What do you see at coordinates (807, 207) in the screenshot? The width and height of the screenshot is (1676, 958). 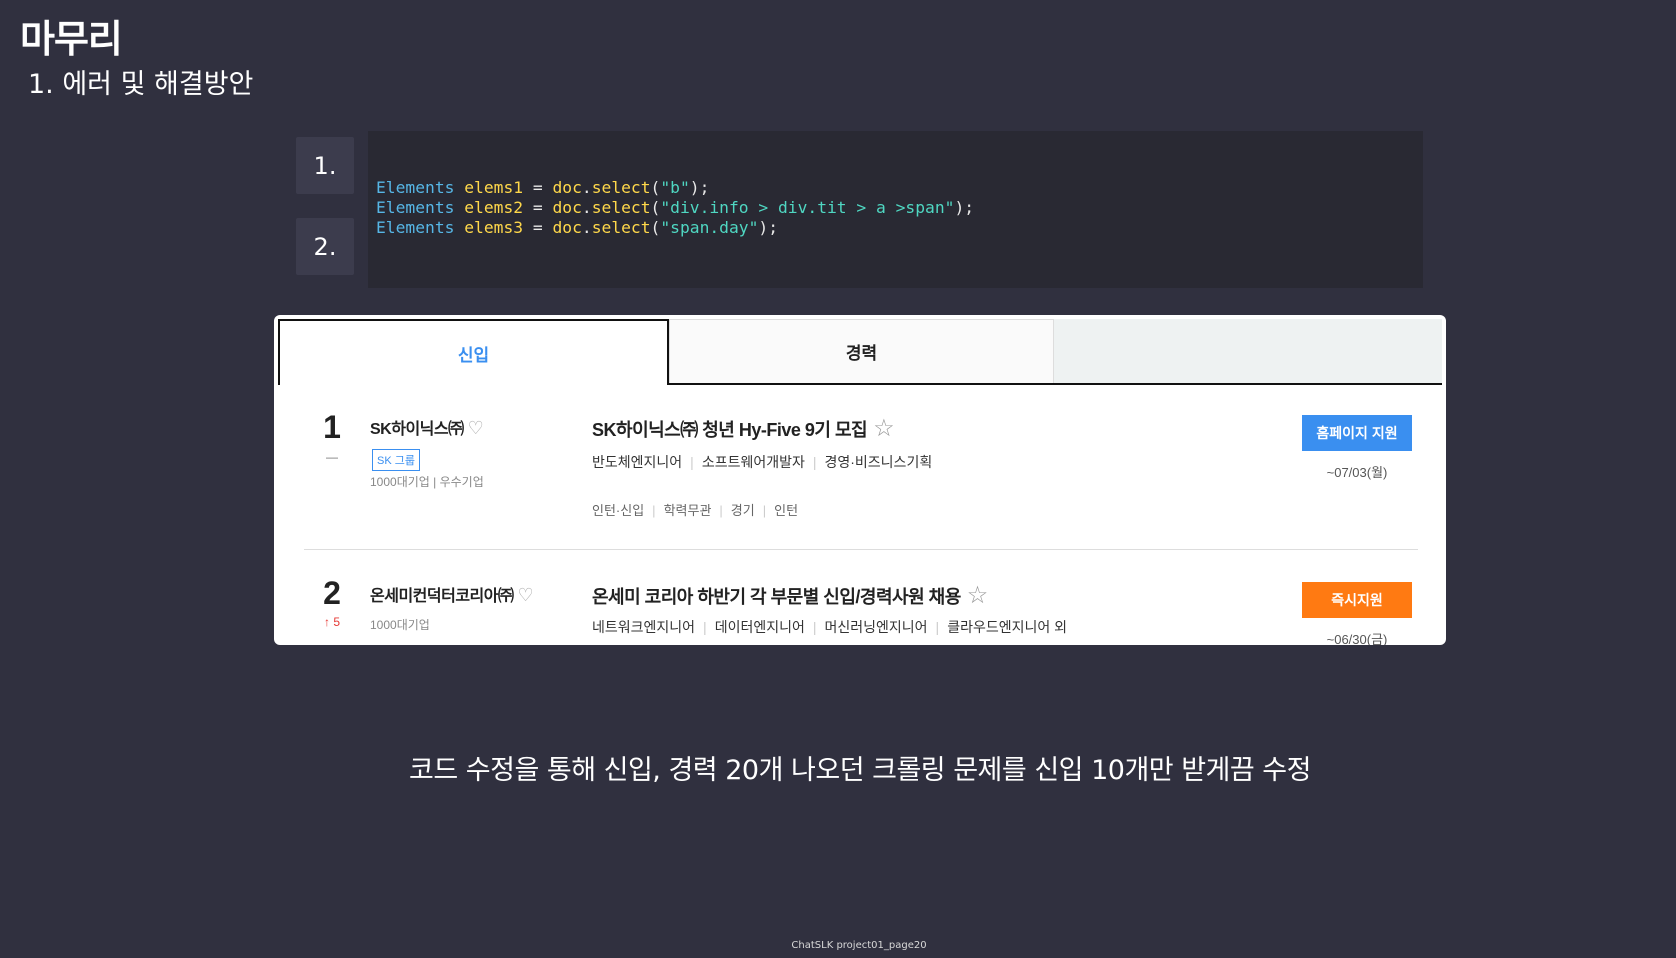 I see `code-string: "div.info > div.tit > a >span"` at bounding box center [807, 207].